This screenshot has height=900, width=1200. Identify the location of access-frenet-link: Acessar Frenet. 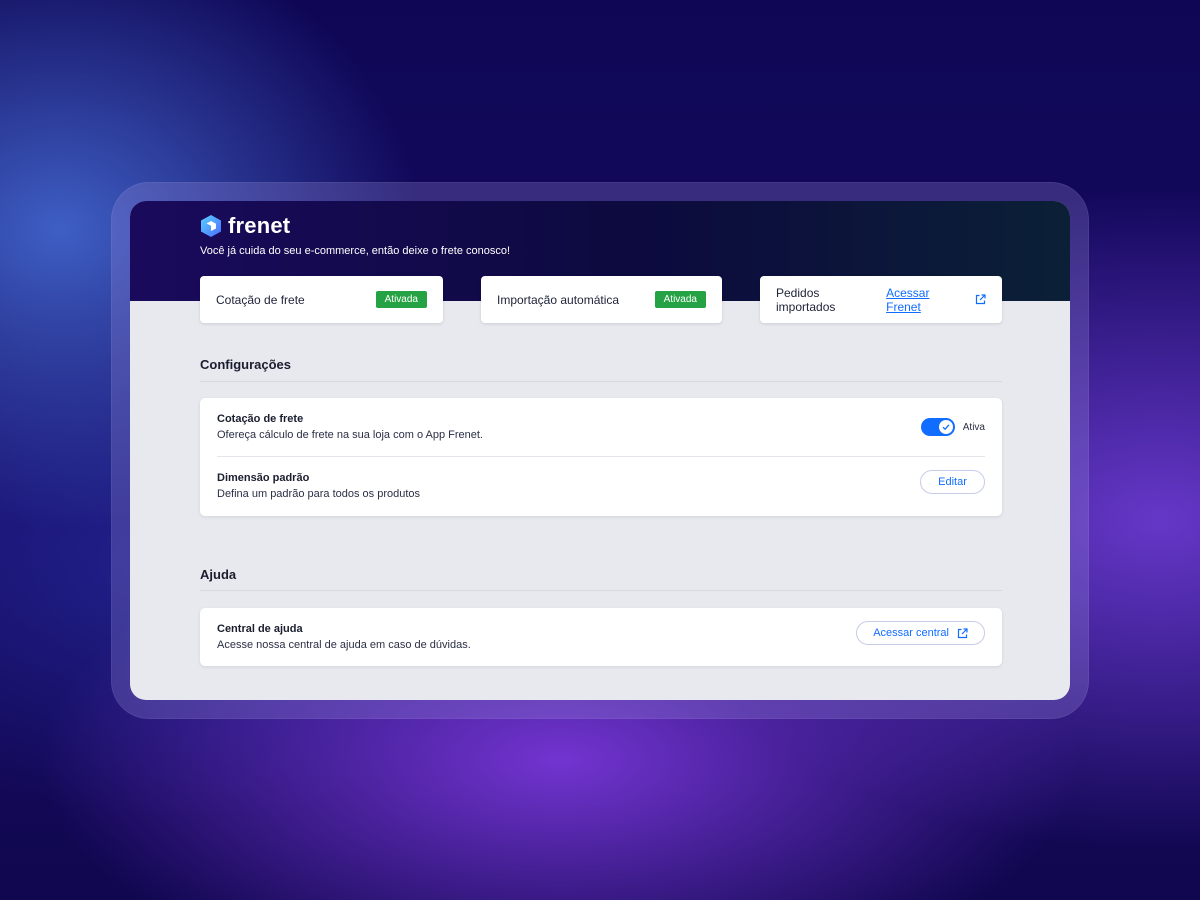
(926, 300).